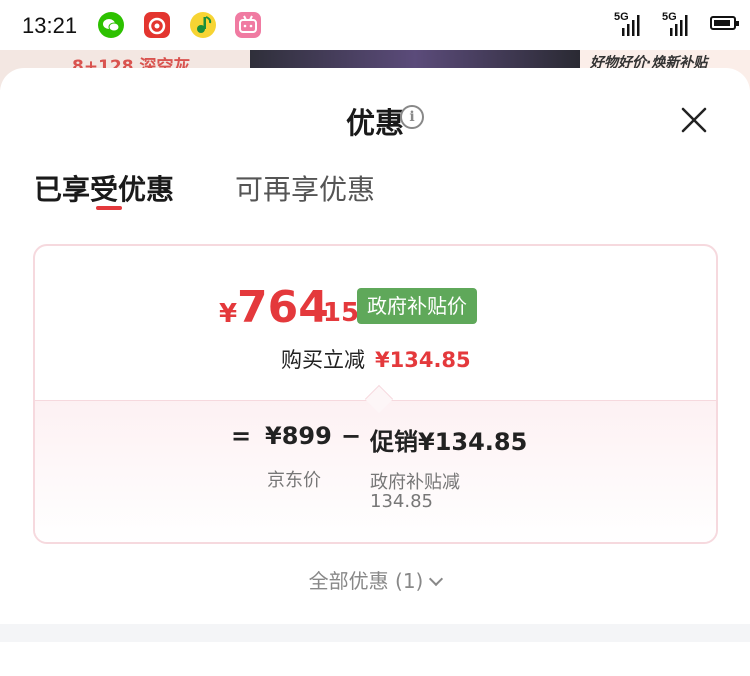 Image resolution: width=750 pixels, height=676 pixels. Describe the element at coordinates (366, 581) in the screenshot. I see `all-discounts-label: 全部优惠 (1)` at that location.